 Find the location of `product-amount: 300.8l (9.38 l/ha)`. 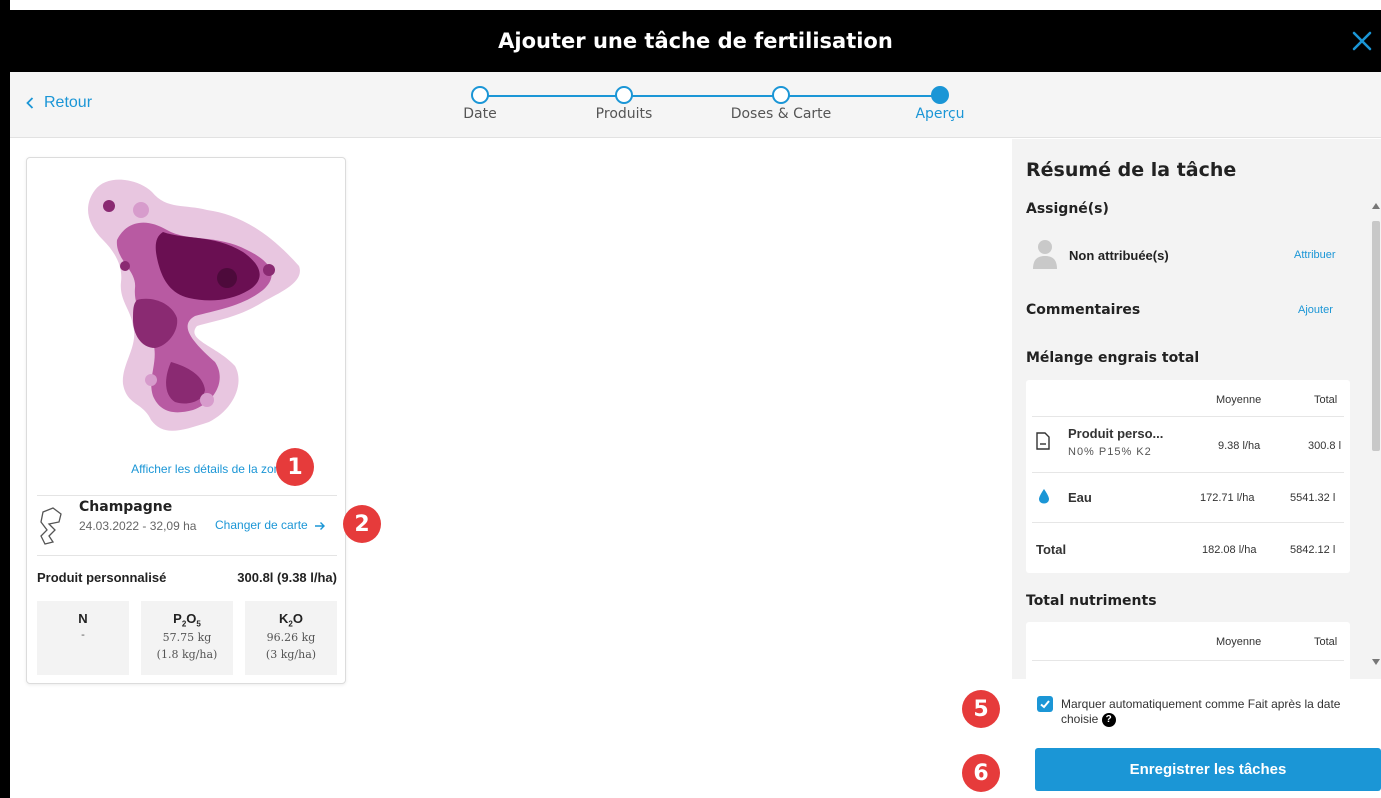

product-amount: 300.8l (9.38 l/ha) is located at coordinates (287, 577).